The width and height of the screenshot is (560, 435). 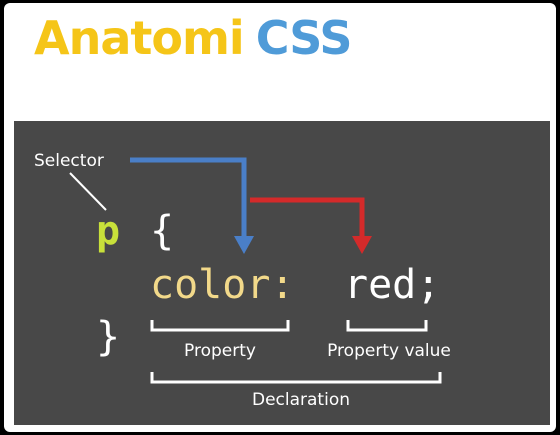 I want to click on property-label: Property, so click(x=220, y=351).